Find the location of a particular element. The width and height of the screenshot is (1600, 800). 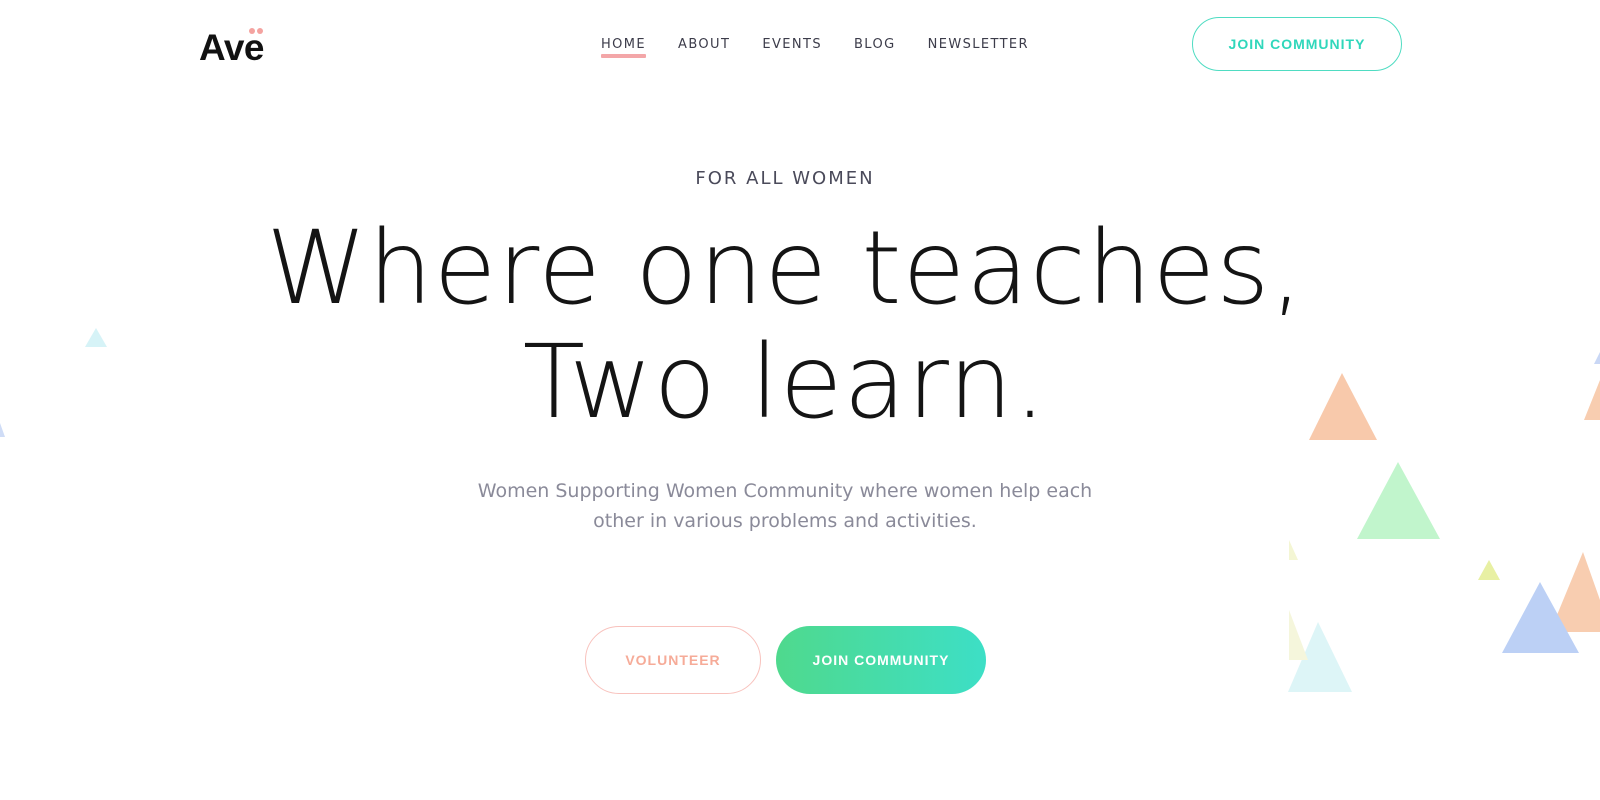

volunteer-button: VOLUNTEER is located at coordinates (673, 660).